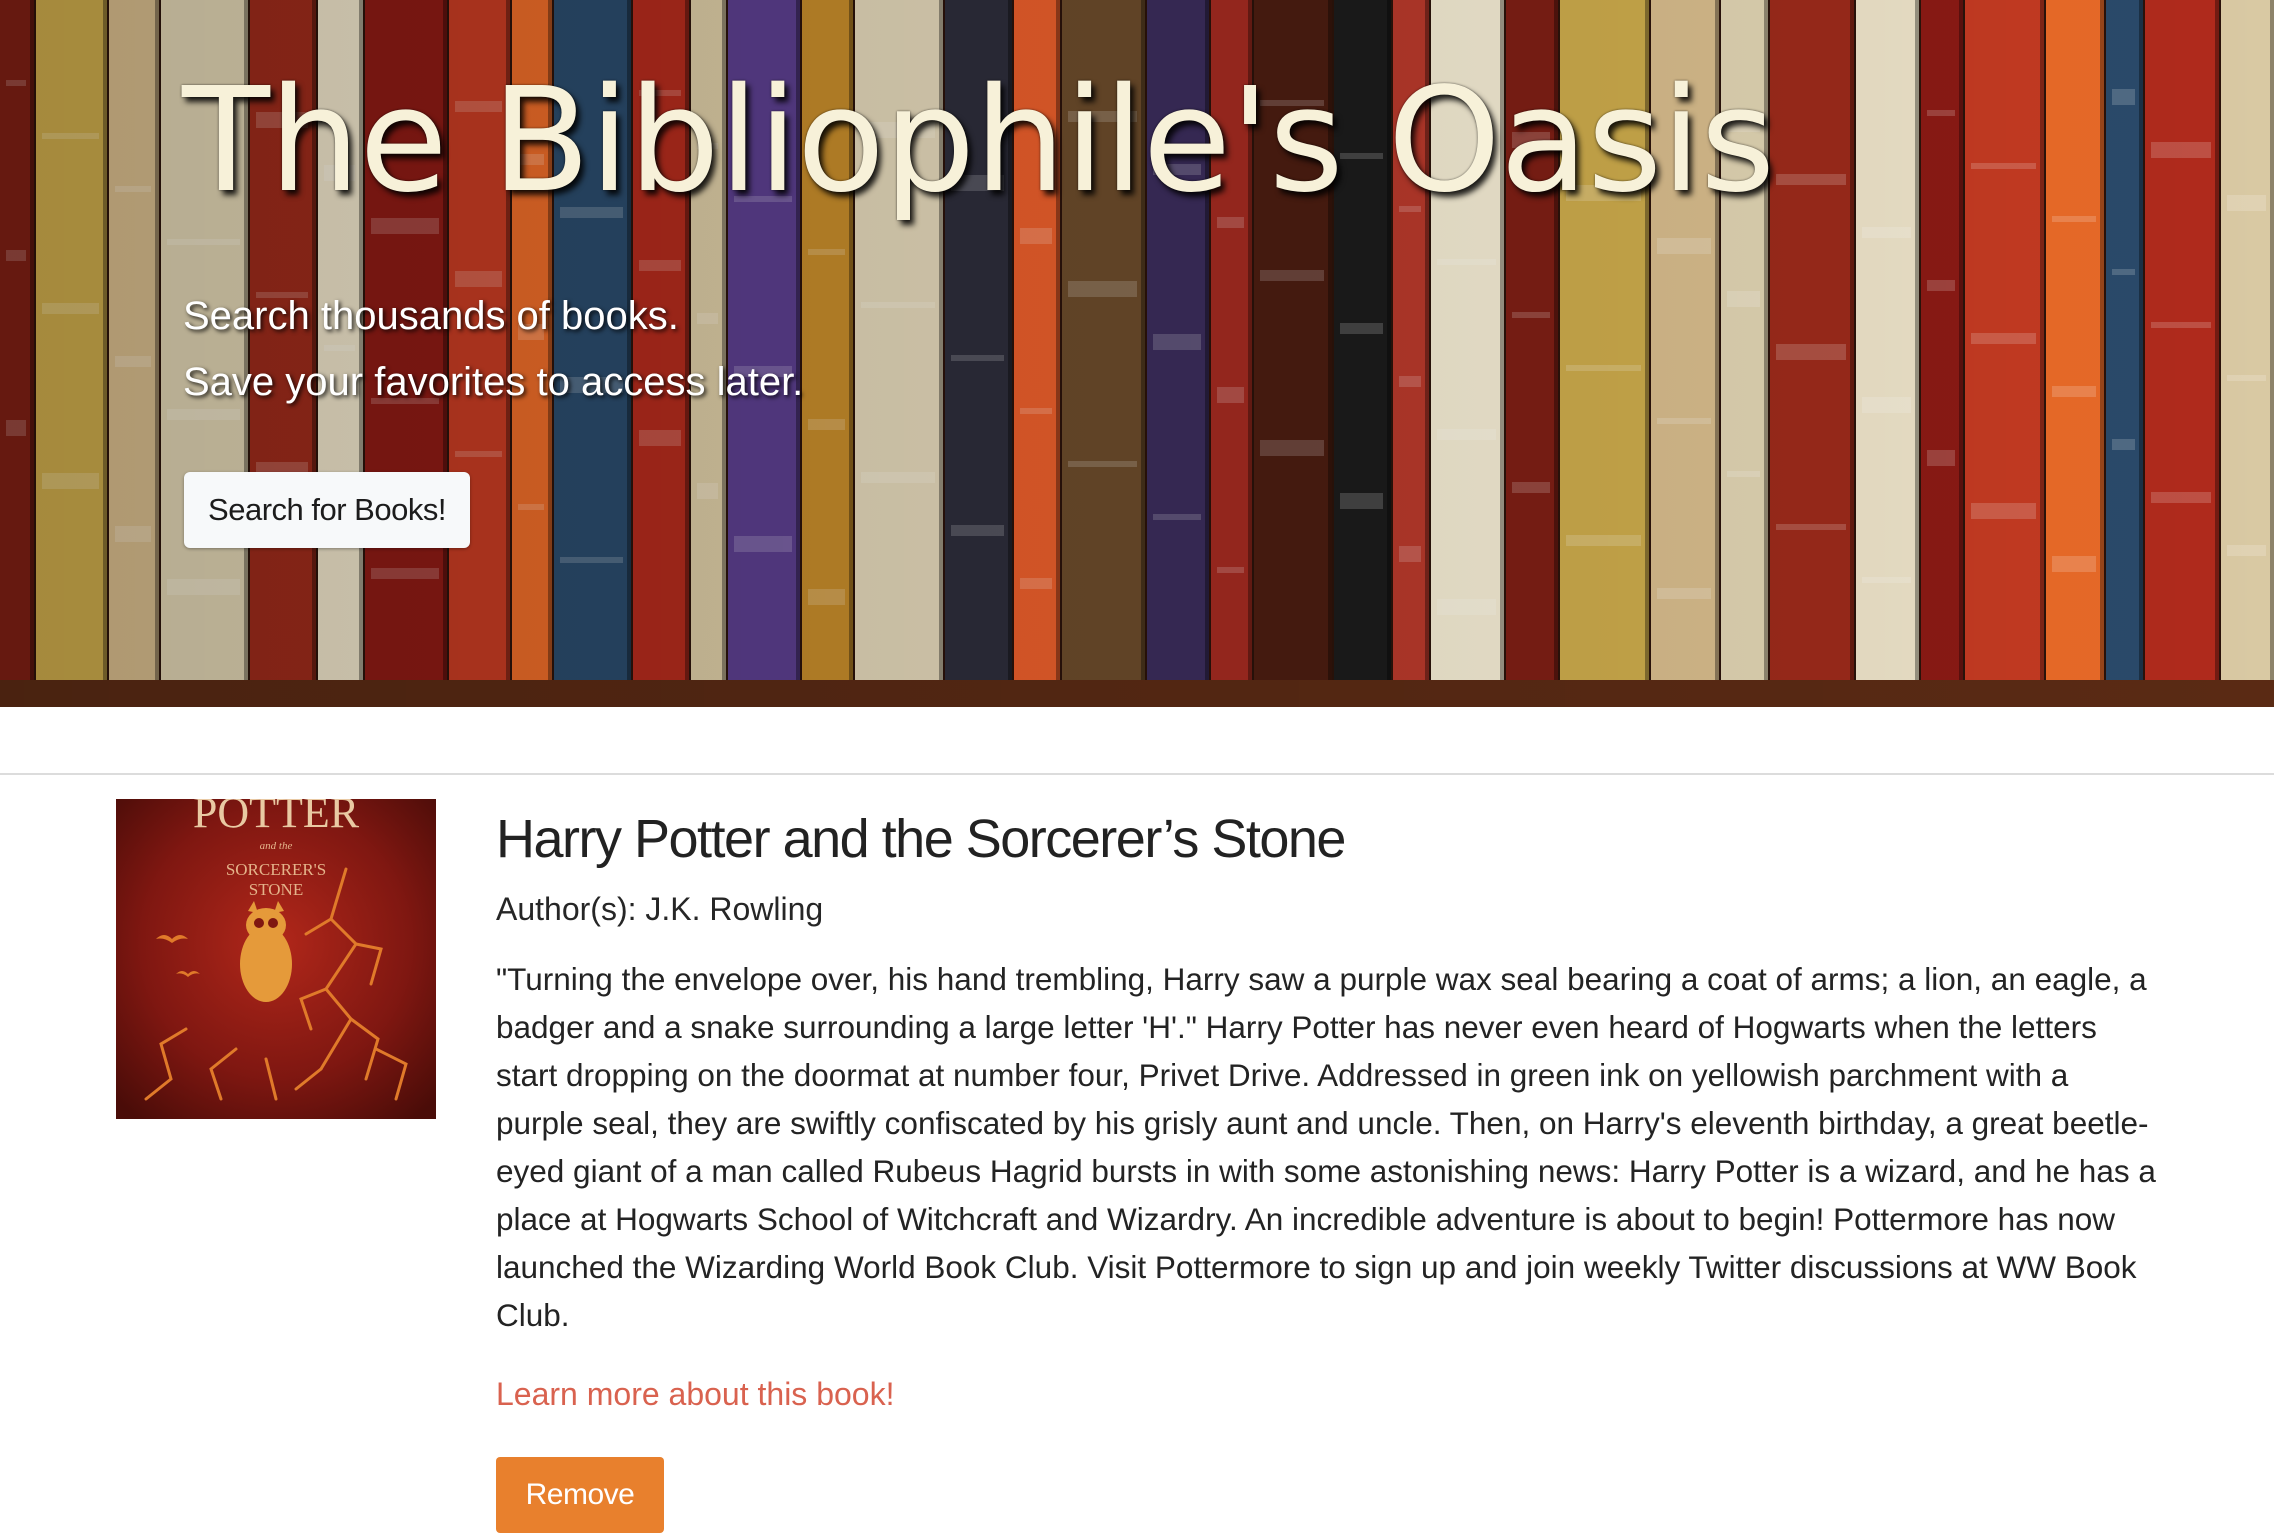 The image size is (2274, 1540). I want to click on section-divider, so click(1137, 741).